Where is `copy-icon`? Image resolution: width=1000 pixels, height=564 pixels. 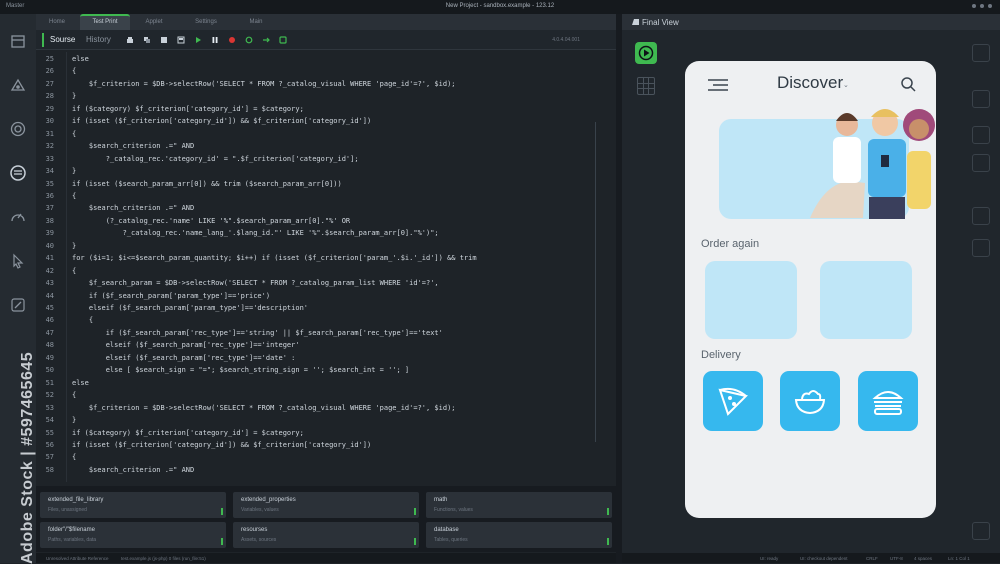 copy-icon is located at coordinates (147, 40).